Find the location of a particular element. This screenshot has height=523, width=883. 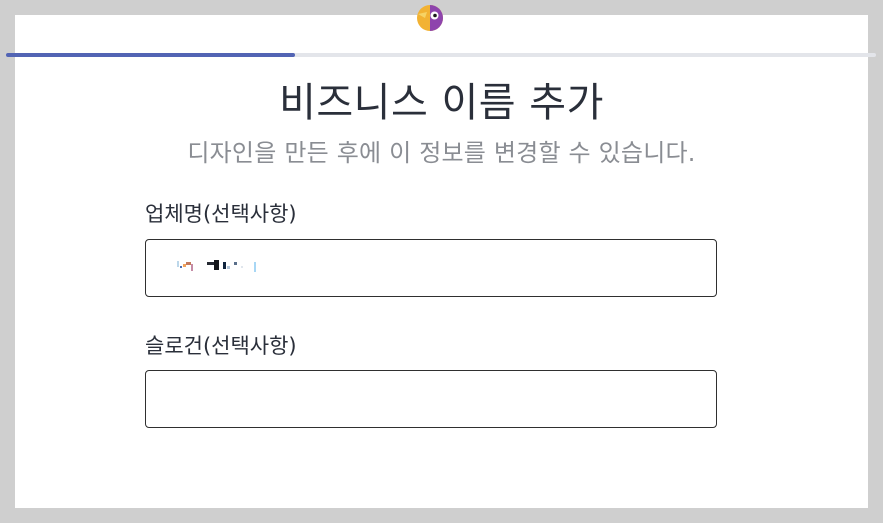

slogan-input is located at coordinates (431, 399).